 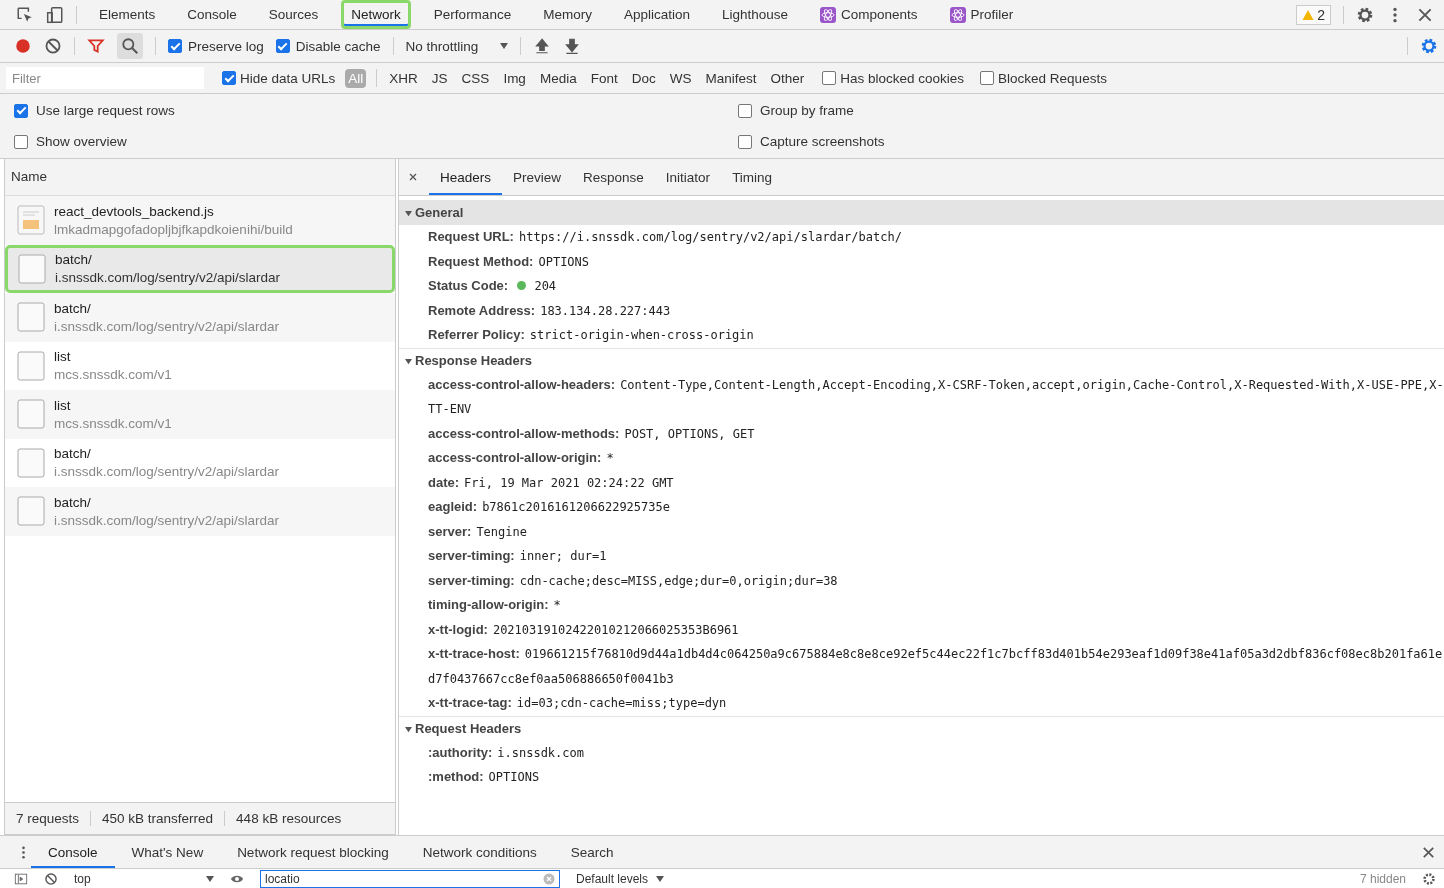 I want to click on console-filter-field: locatio, so click(x=410, y=878).